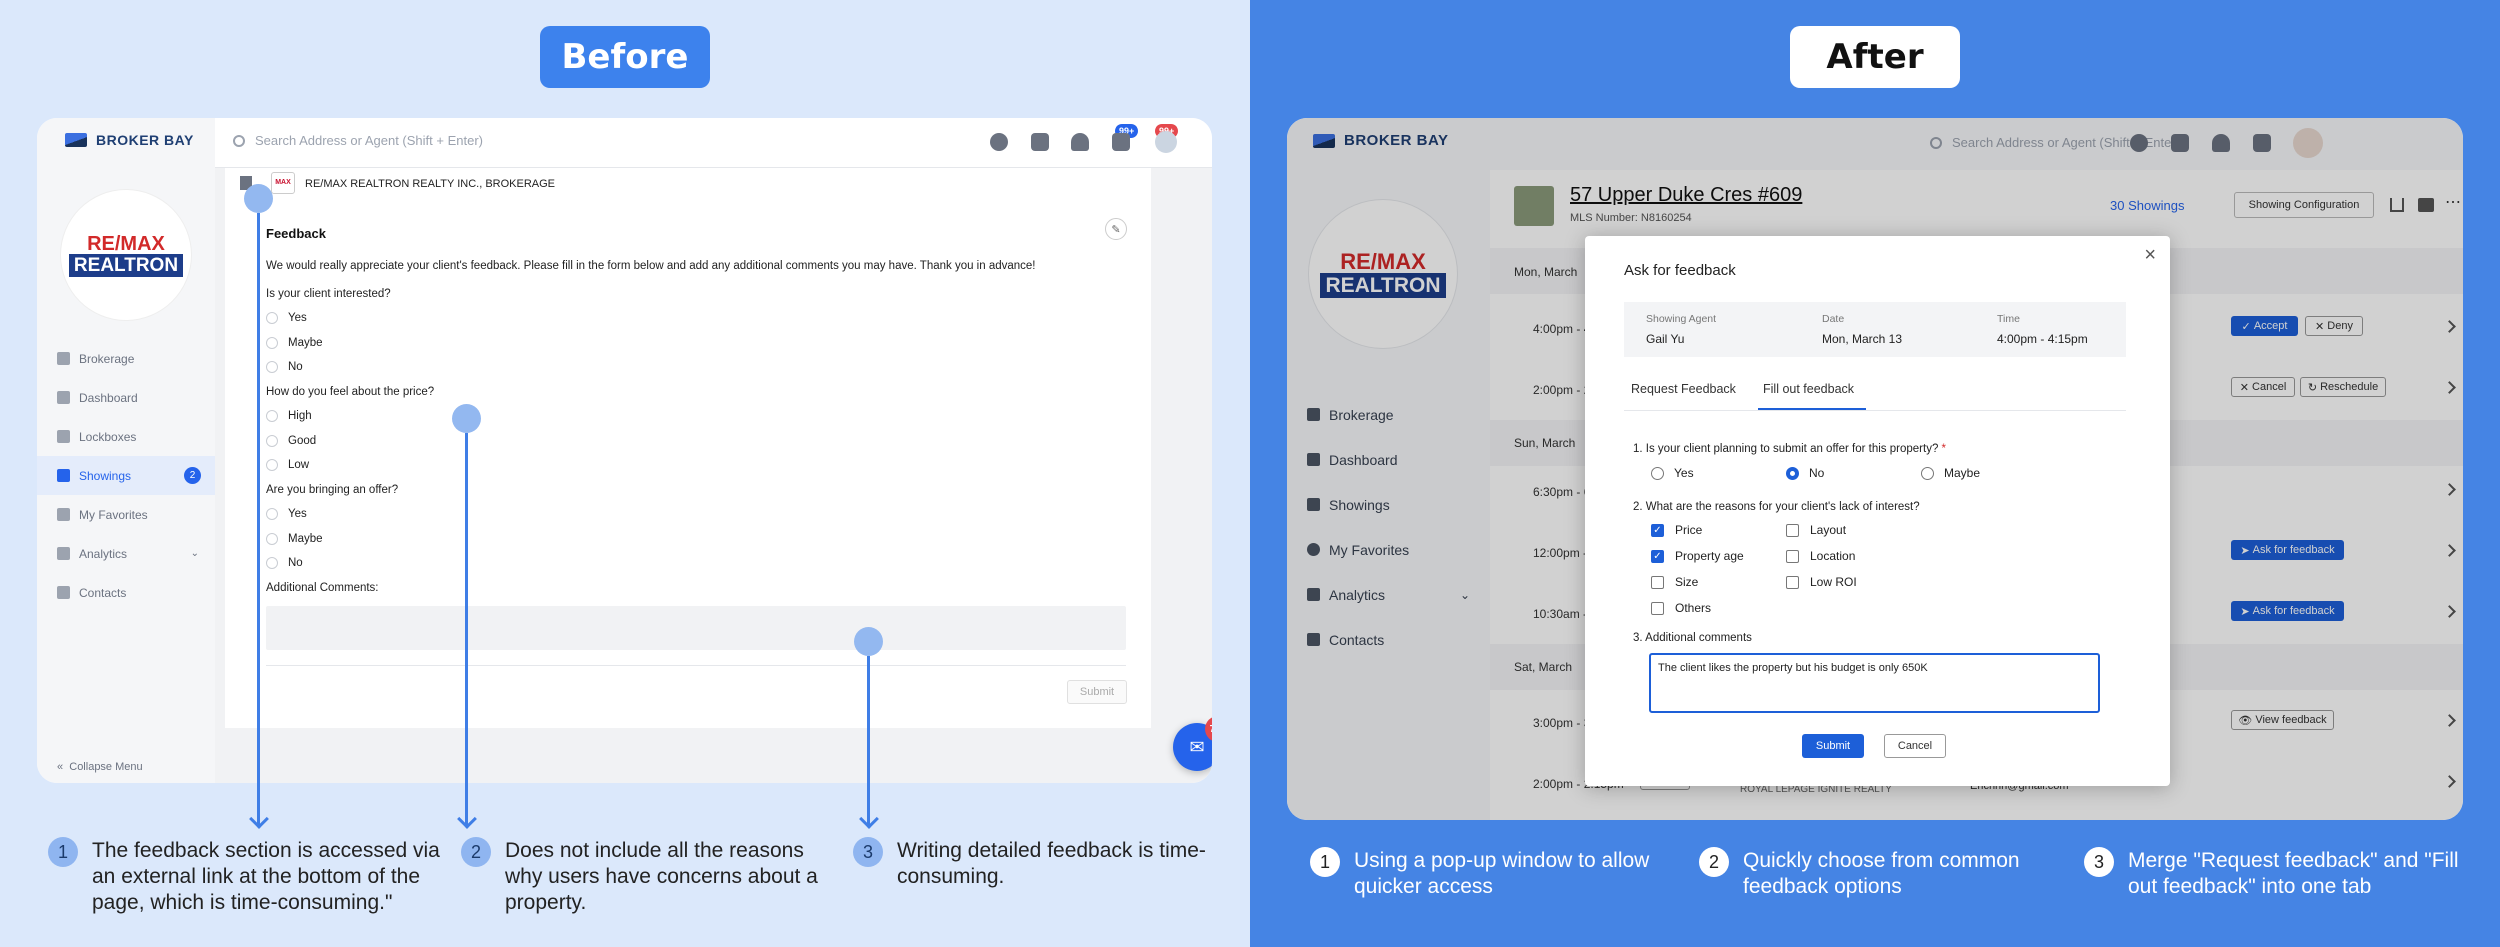  Describe the element at coordinates (1915, 746) in the screenshot. I see `cancel-button: Cancel` at that location.